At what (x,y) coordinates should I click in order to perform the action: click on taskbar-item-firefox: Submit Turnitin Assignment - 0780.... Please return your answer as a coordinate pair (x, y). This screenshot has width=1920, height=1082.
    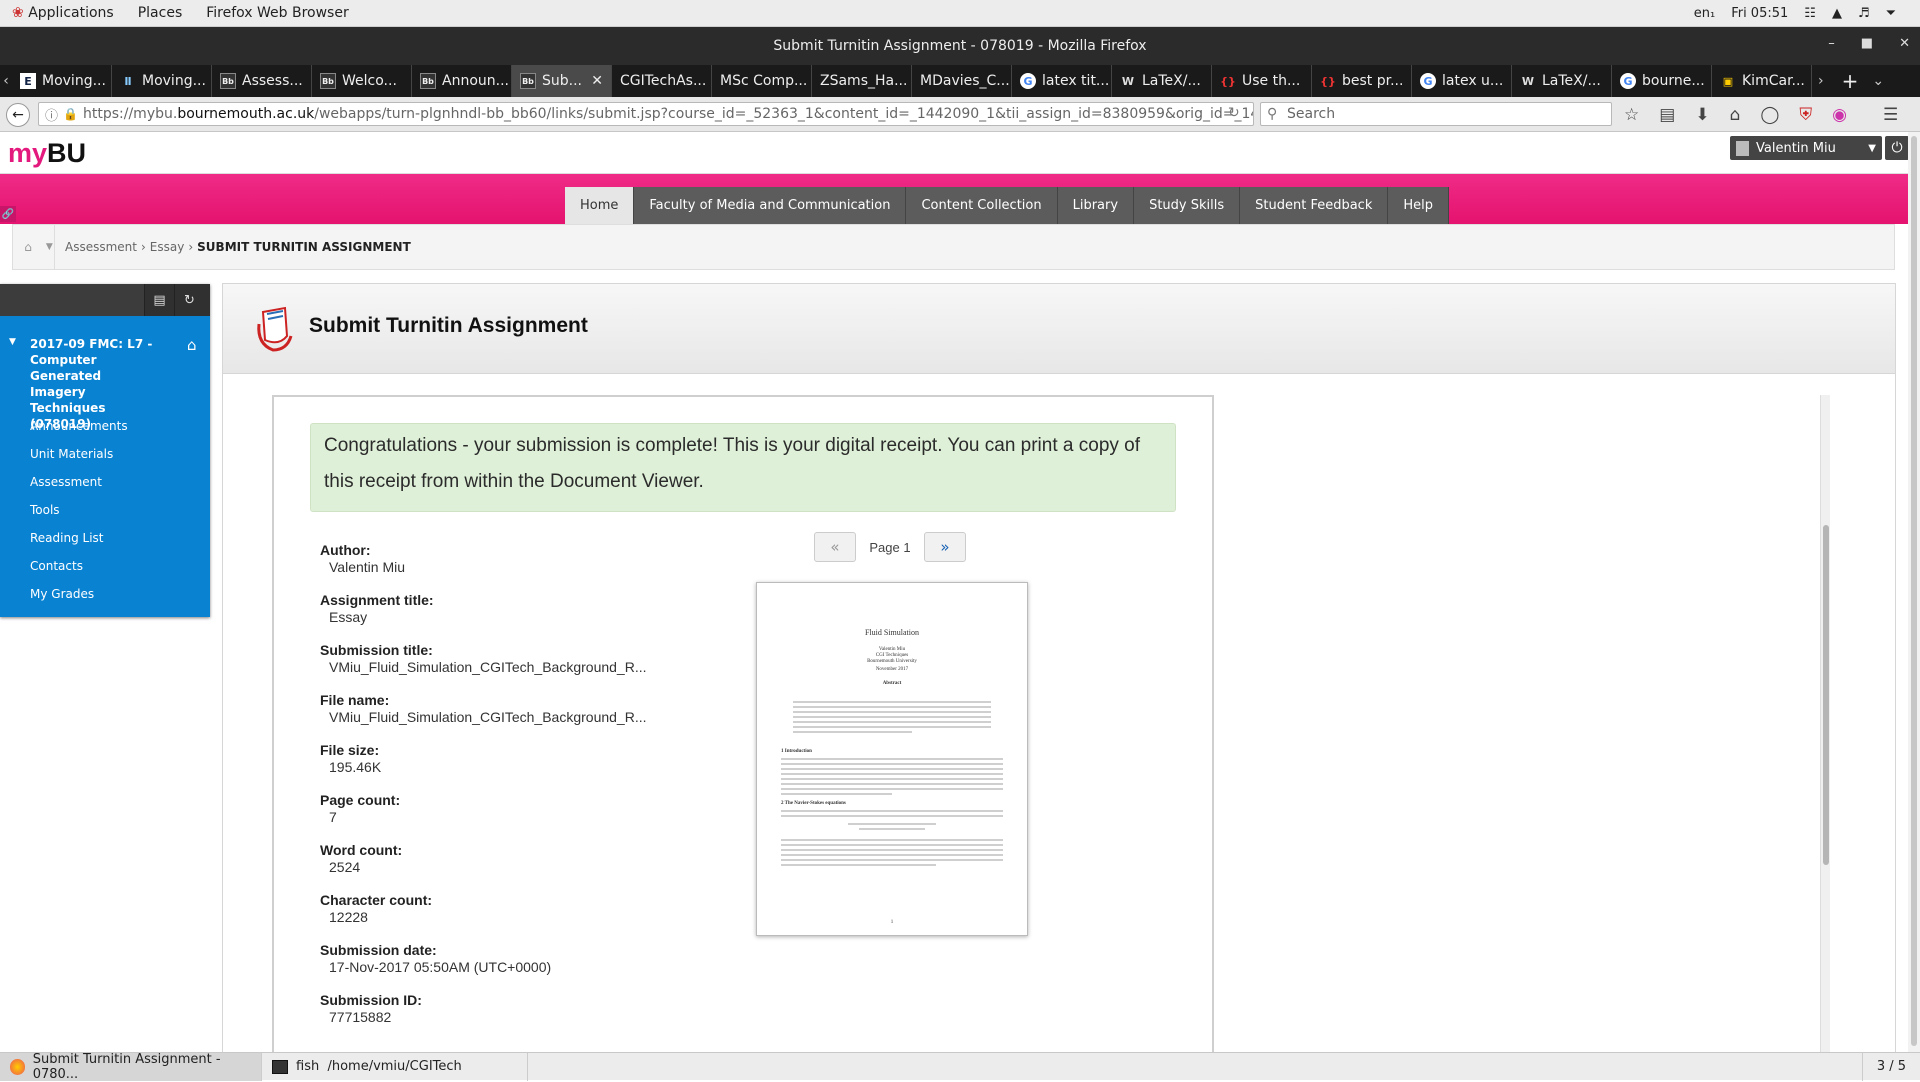
    Looking at the image, I should click on (131, 1067).